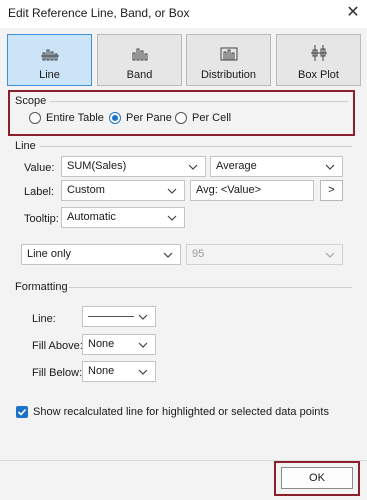  Describe the element at coordinates (57, 346) in the screenshot. I see `fill-above-label: Fill Above:` at that location.